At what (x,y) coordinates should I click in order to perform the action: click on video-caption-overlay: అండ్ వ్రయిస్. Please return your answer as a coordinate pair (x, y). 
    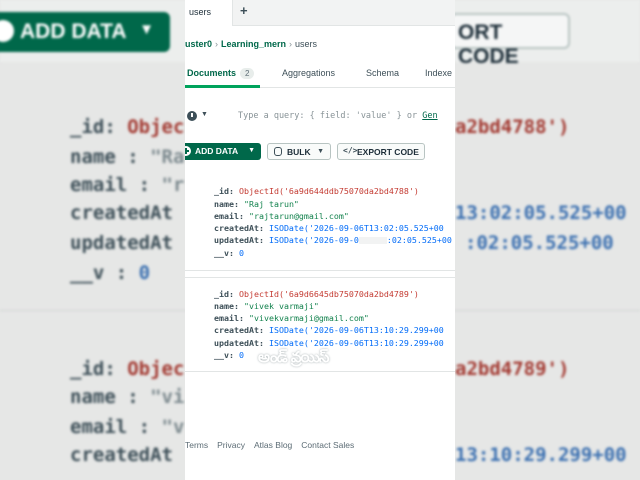
    Looking at the image, I should click on (293, 357).